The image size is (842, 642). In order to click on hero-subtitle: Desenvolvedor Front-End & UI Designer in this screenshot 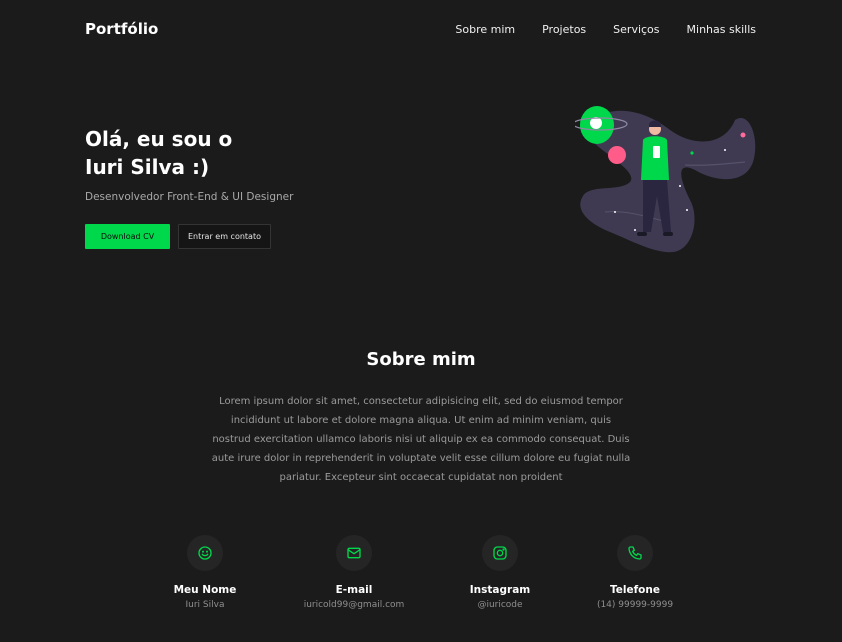, I will do `click(189, 197)`.